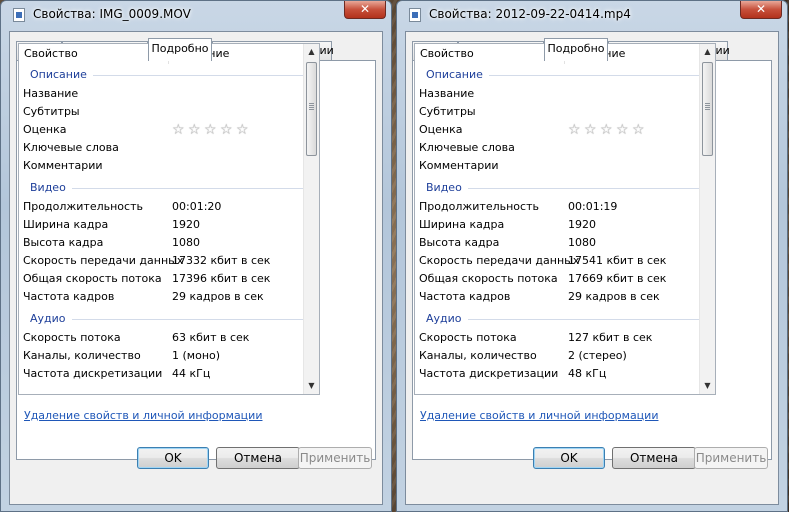  Describe the element at coordinates (557, 338) in the screenshot. I see `property-row: Скорость потока 127 кбит в сек` at that location.